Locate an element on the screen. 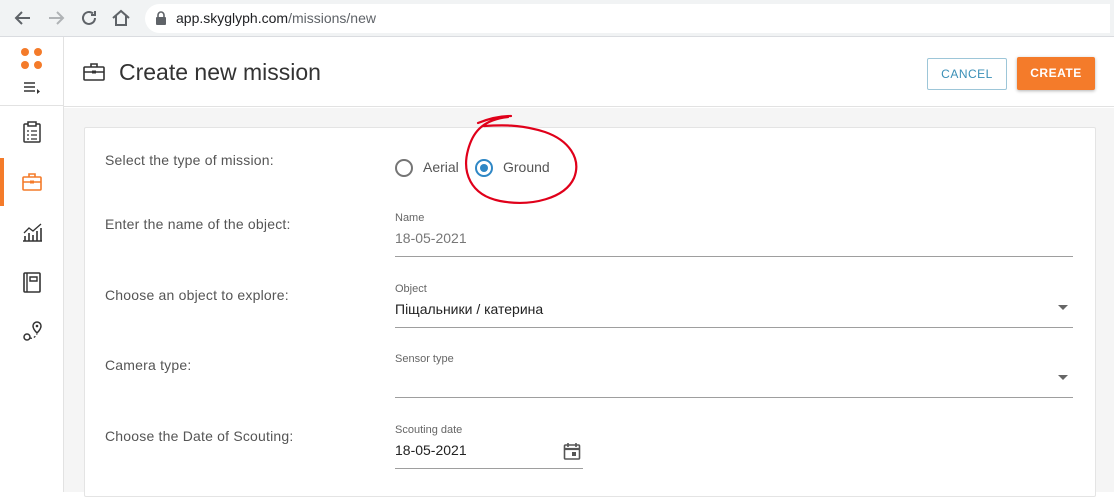  camera-type-label: Camera type: is located at coordinates (148, 365).